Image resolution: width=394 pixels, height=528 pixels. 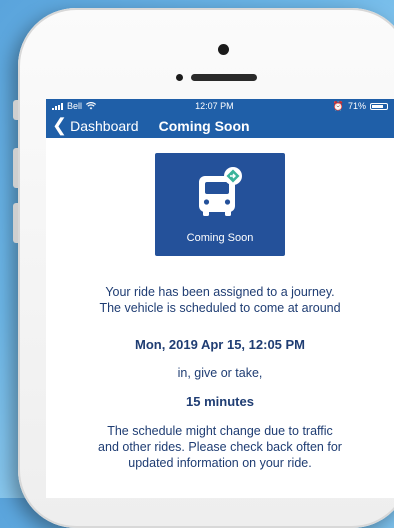 I want to click on speaker-grille, so click(x=224, y=77).